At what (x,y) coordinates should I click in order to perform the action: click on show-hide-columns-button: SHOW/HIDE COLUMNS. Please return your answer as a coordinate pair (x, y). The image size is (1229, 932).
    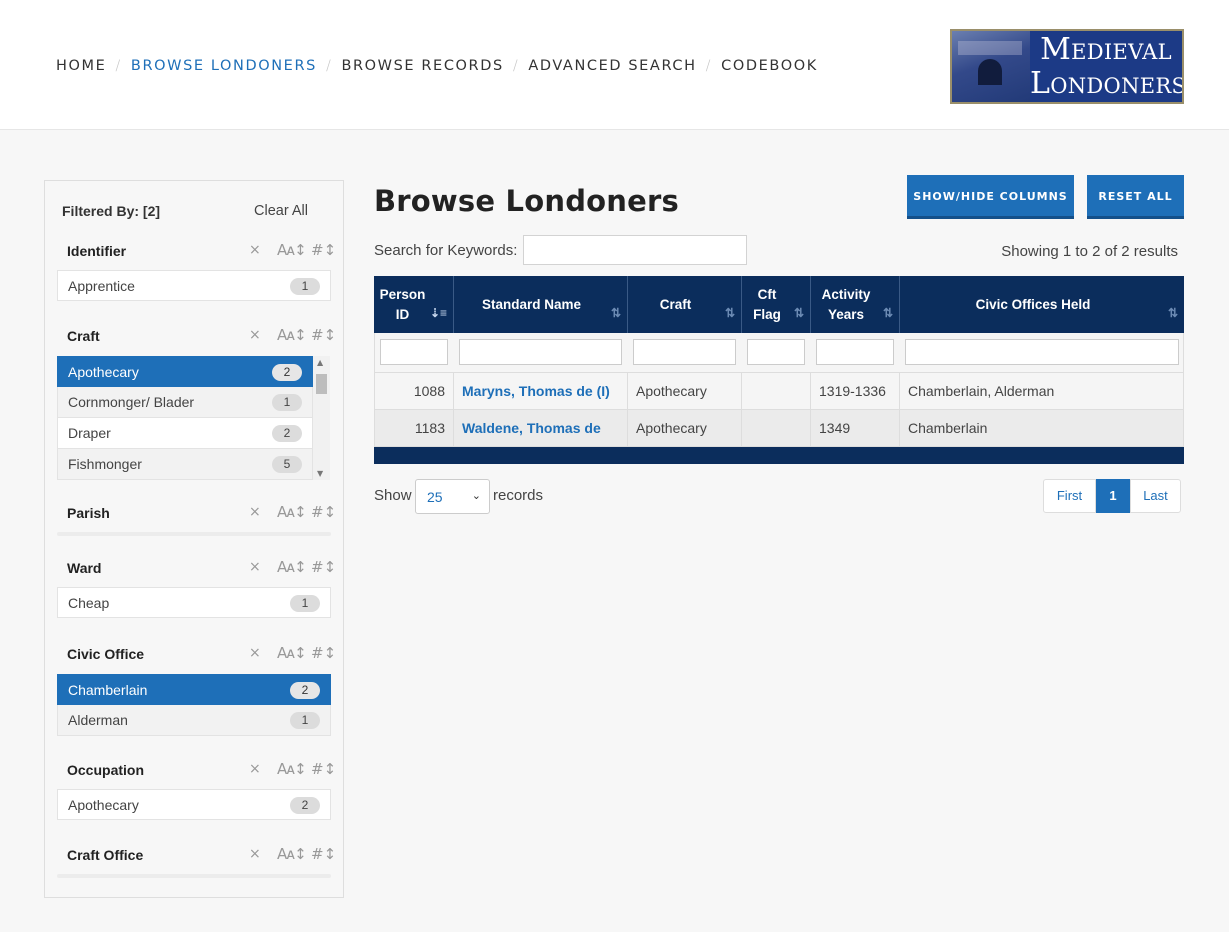
    Looking at the image, I should click on (990, 197).